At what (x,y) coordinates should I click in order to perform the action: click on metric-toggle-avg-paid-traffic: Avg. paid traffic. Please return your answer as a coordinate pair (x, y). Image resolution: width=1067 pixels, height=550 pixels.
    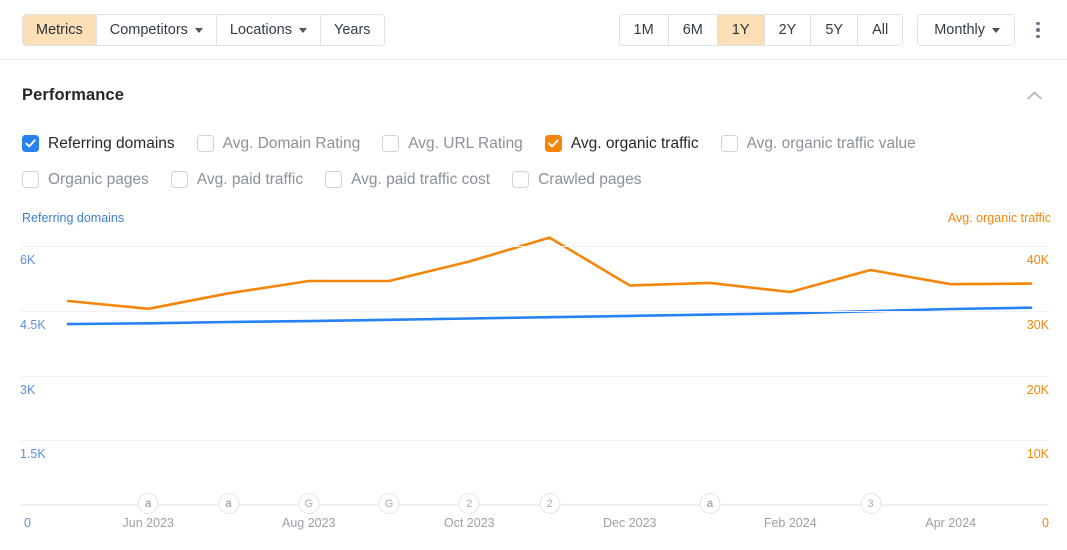
    Looking at the image, I should click on (237, 179).